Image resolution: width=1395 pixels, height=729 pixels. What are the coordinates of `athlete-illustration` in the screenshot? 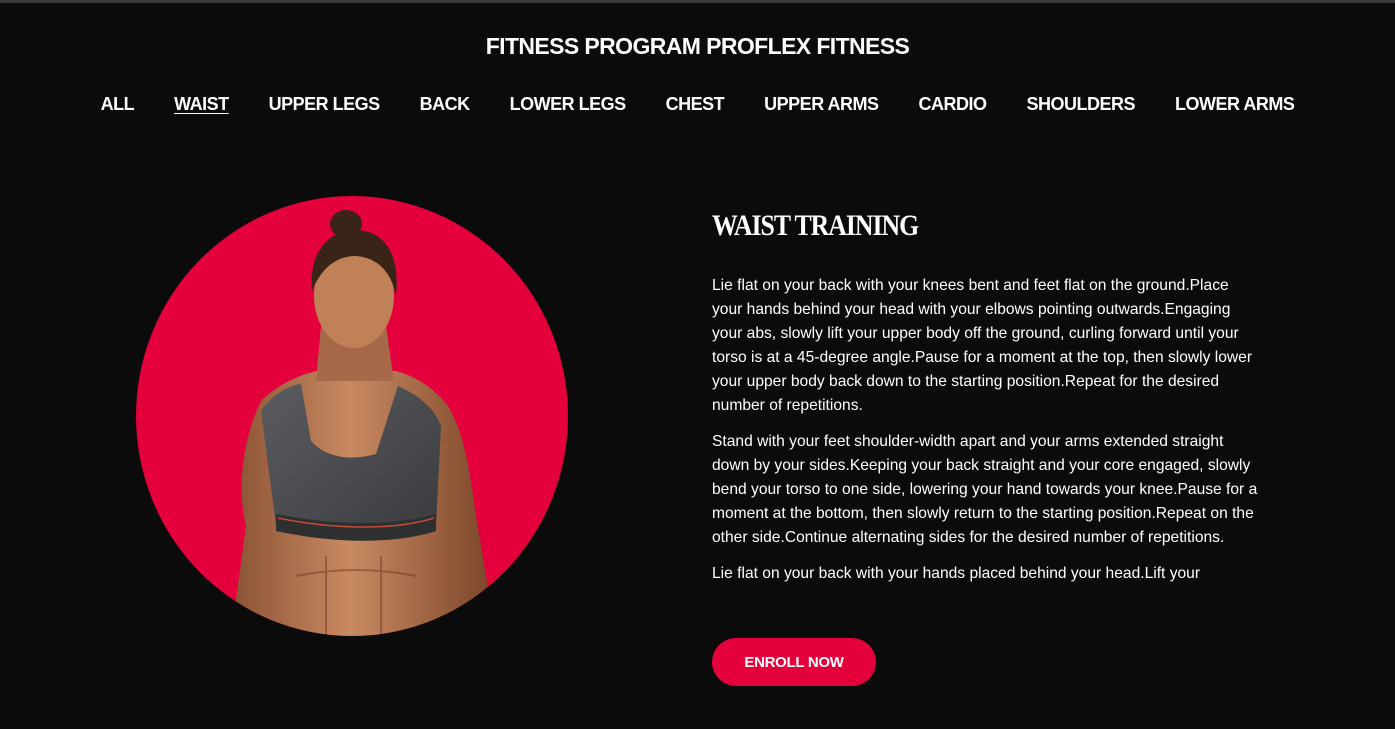 It's located at (363, 423).